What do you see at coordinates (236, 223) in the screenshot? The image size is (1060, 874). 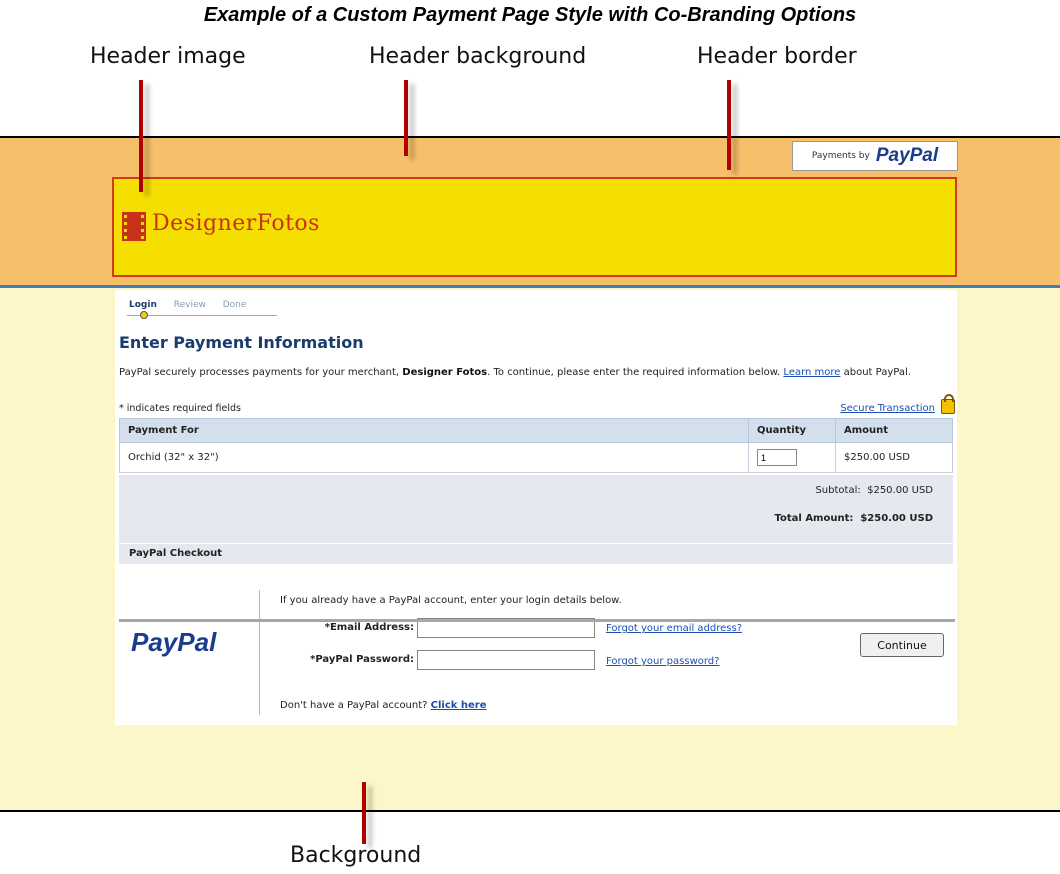 I see `merchant-logo-text: DesignerFotos` at bounding box center [236, 223].